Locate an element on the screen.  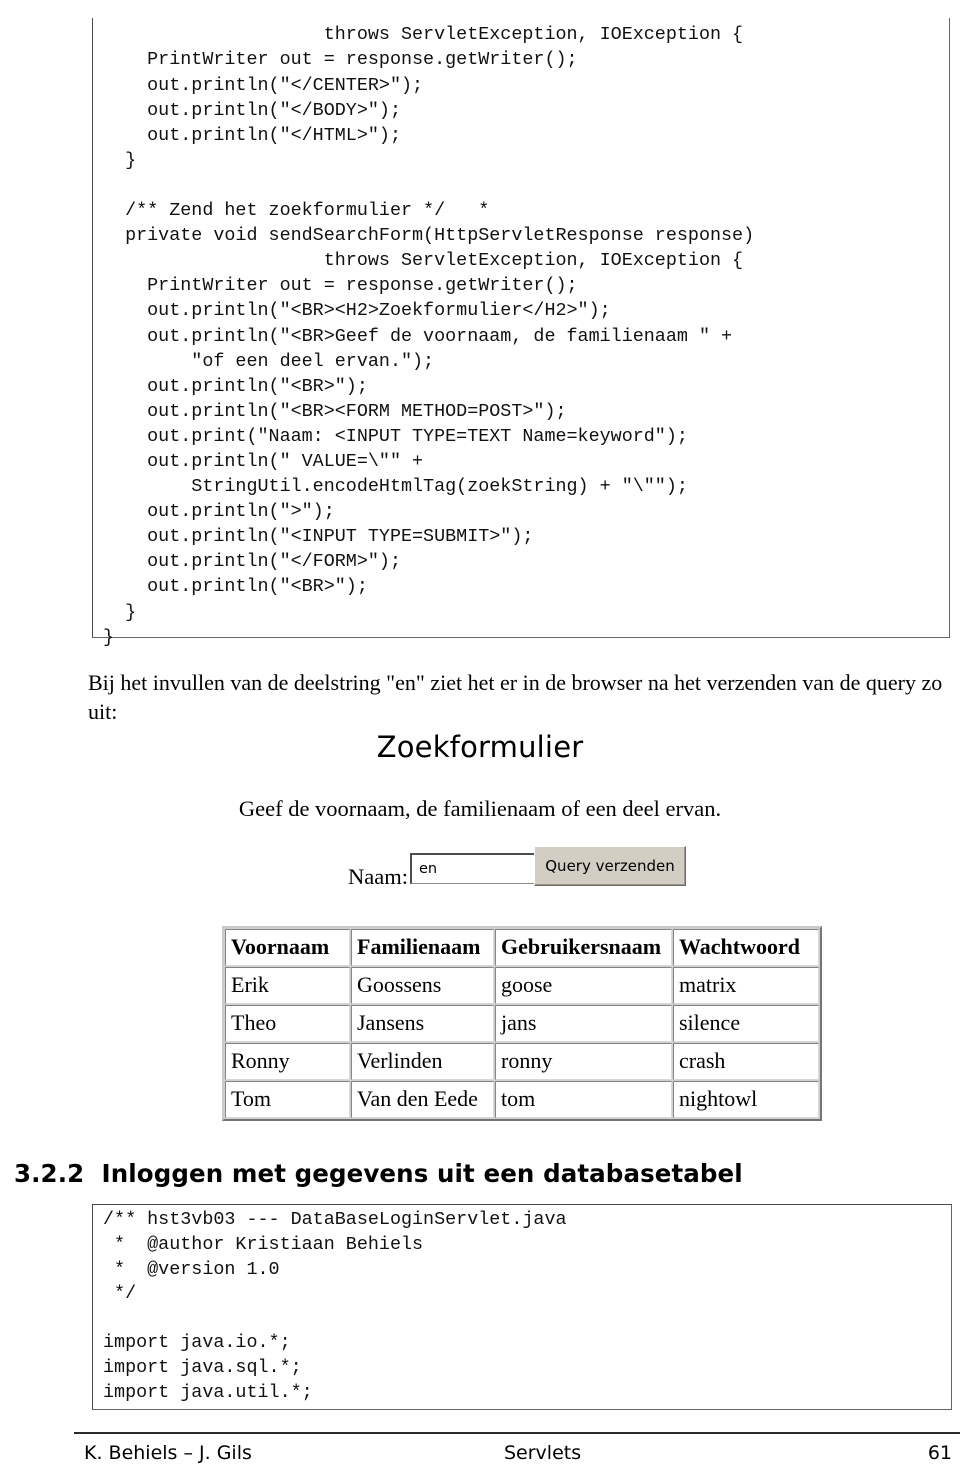
column-header-familienaam: Familienaam is located at coordinates (422, 947).